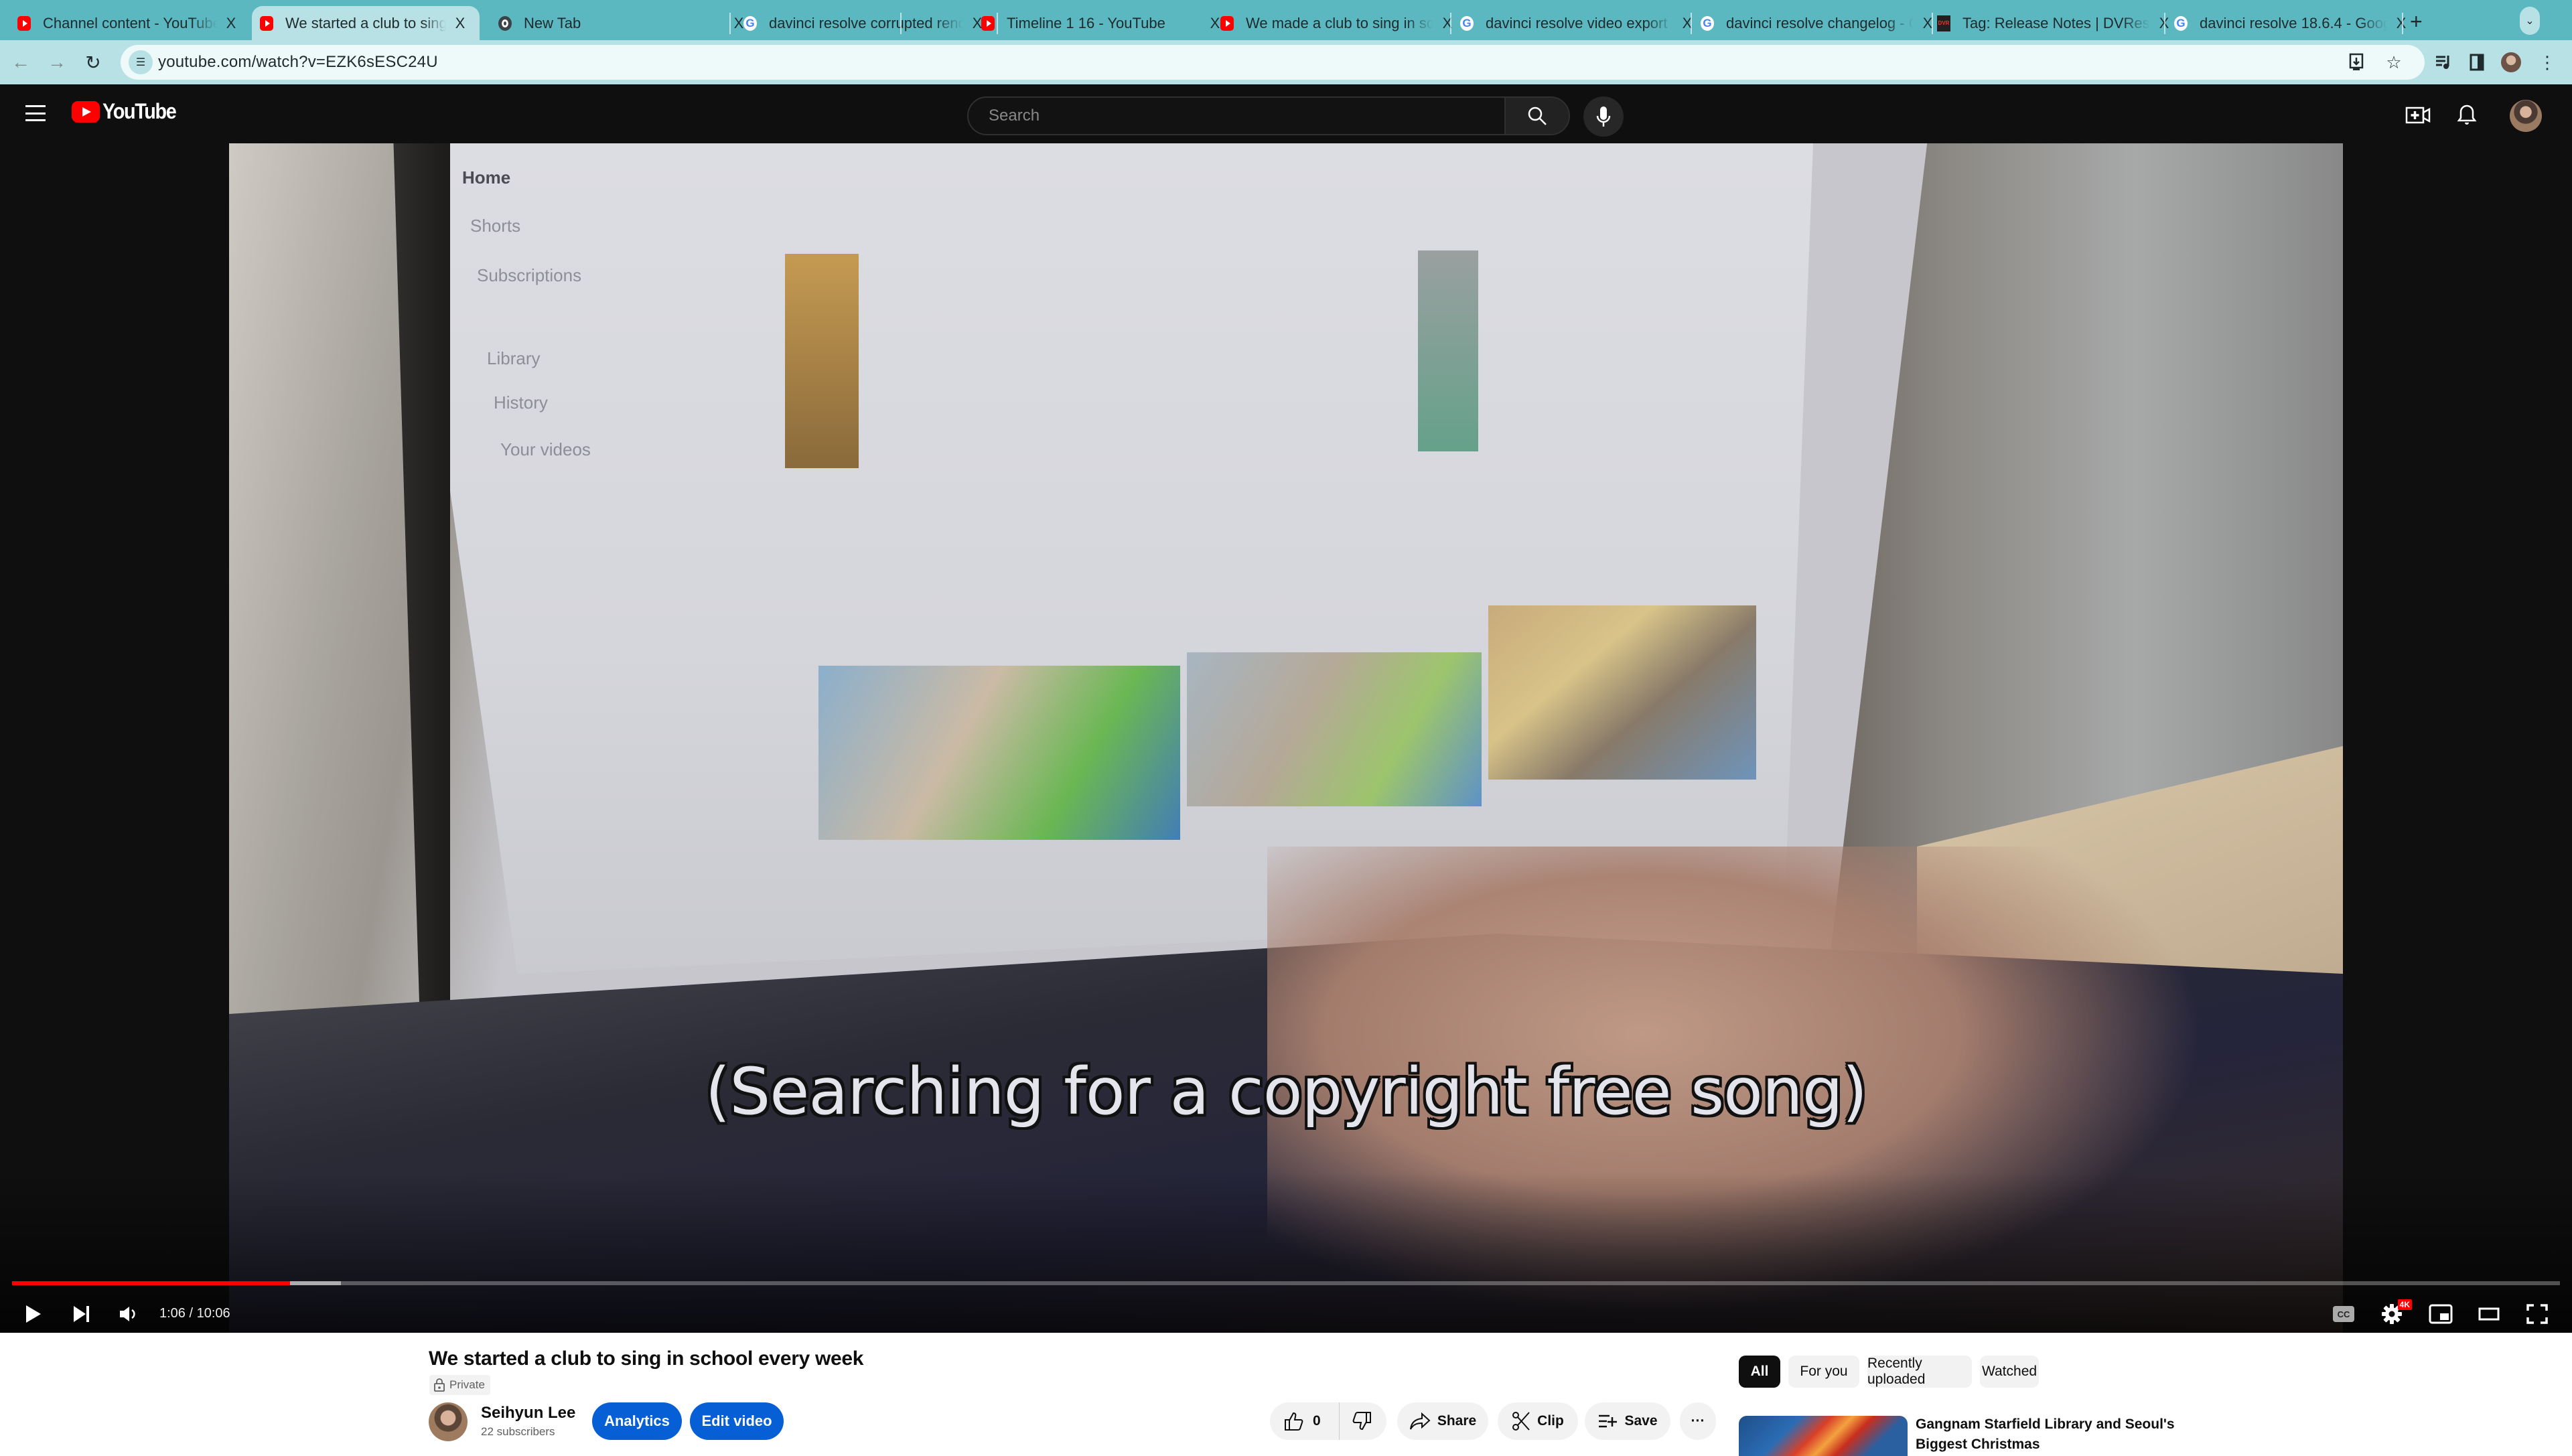  I want to click on tab-title: davinci resolve changelog - Google, so click(1820, 22).